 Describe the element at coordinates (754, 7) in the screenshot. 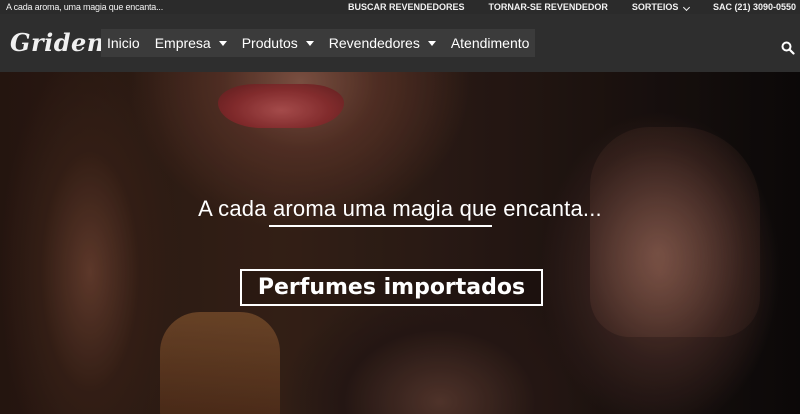

I see `sac-phone: SAC (21) 3090-0550` at that location.